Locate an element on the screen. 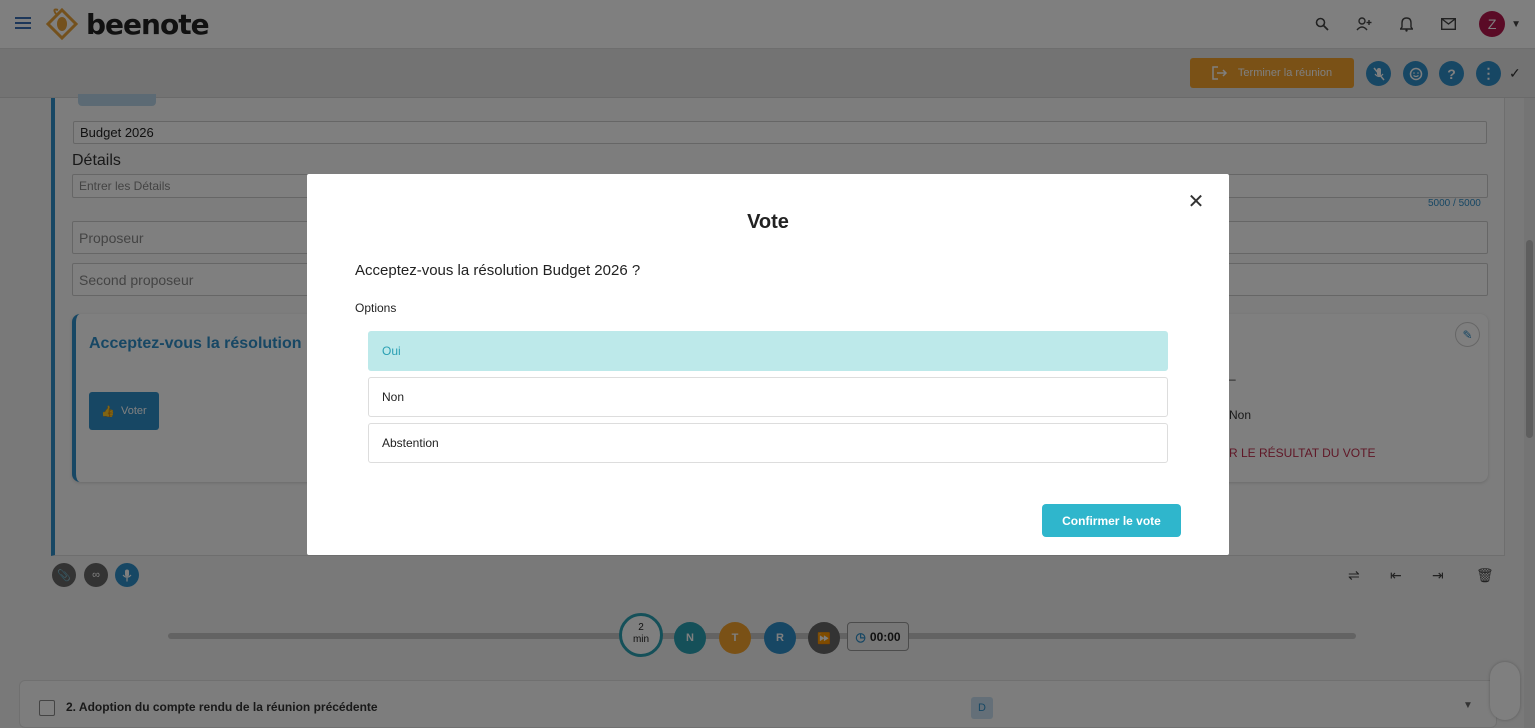 This screenshot has height=728, width=1535. close-icon: ✕ is located at coordinates (1196, 202).